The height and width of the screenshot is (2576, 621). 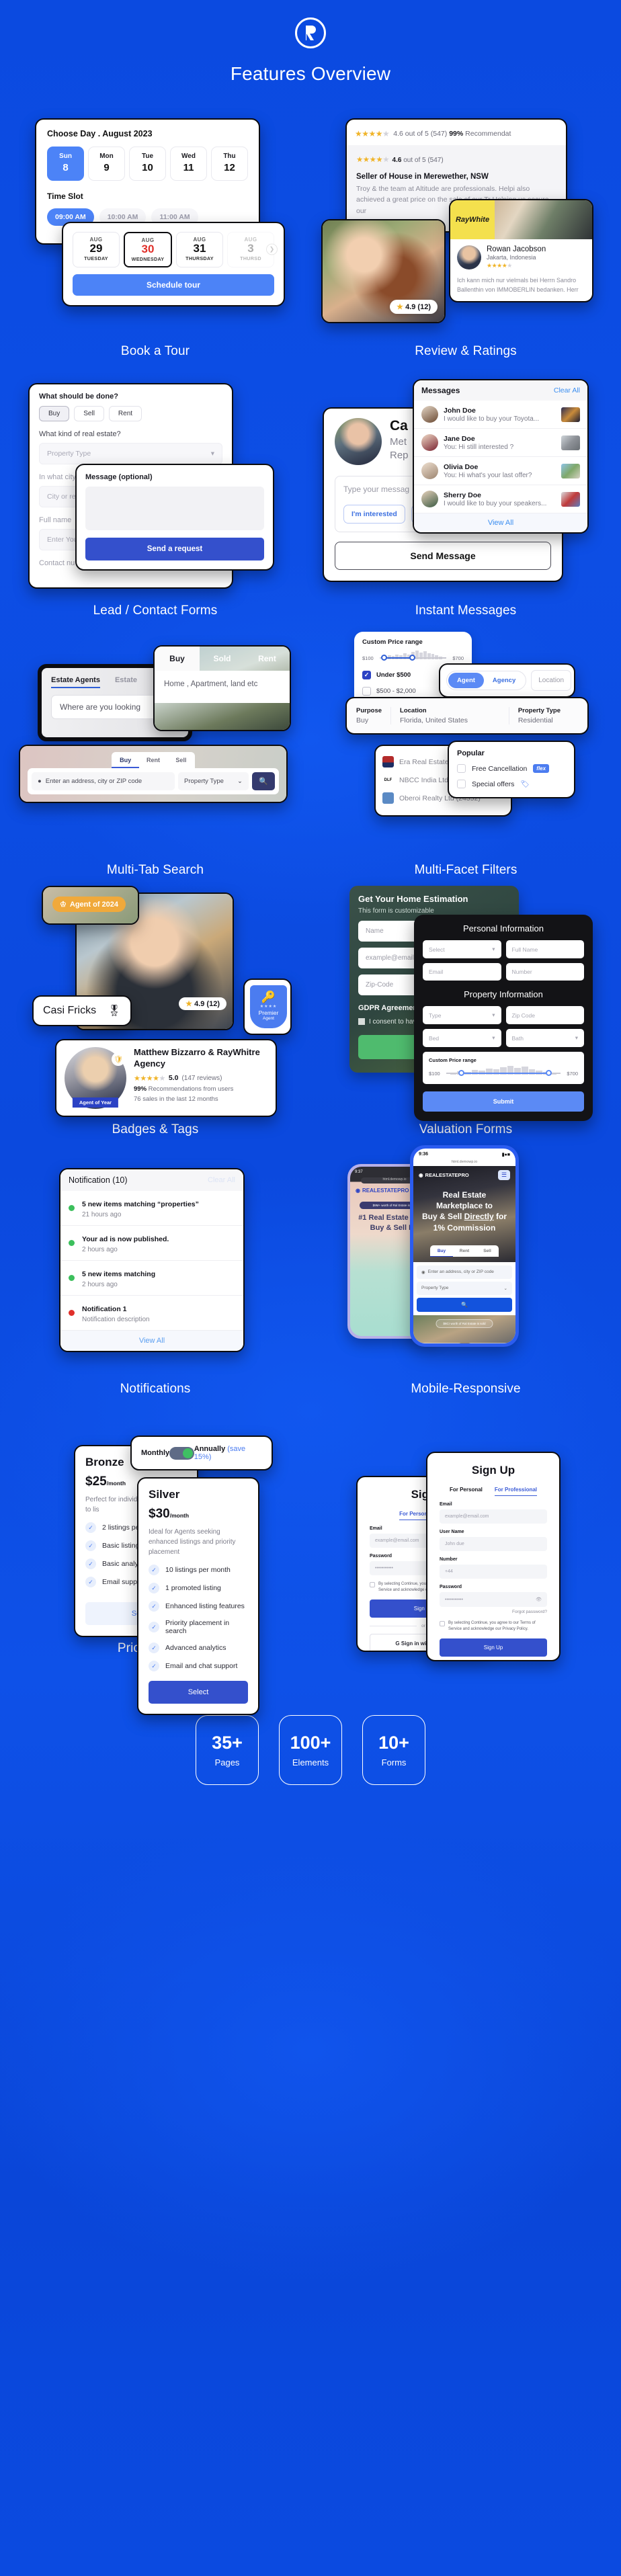 I want to click on price-amount: $25, so click(x=96, y=1481).